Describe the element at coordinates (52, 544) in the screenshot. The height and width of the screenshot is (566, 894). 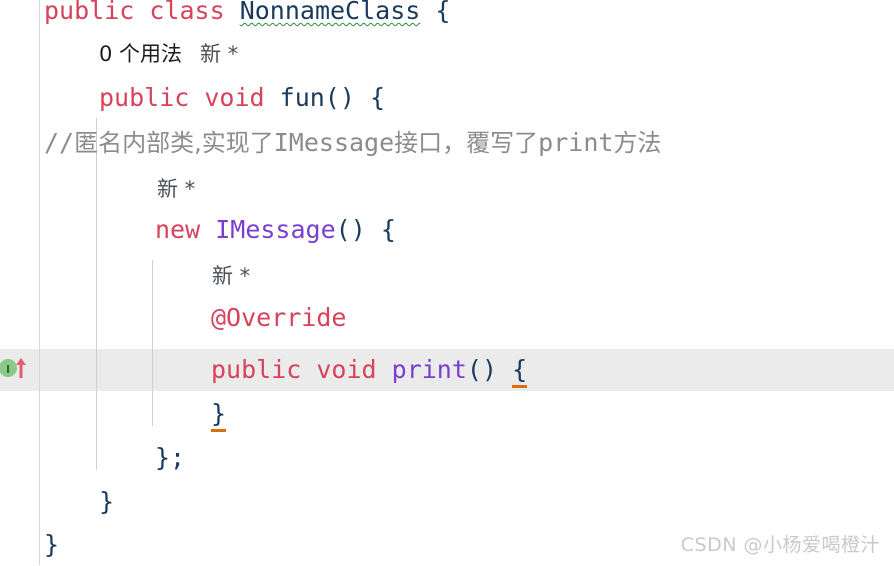
I see `token-close-brace-13: }` at that location.